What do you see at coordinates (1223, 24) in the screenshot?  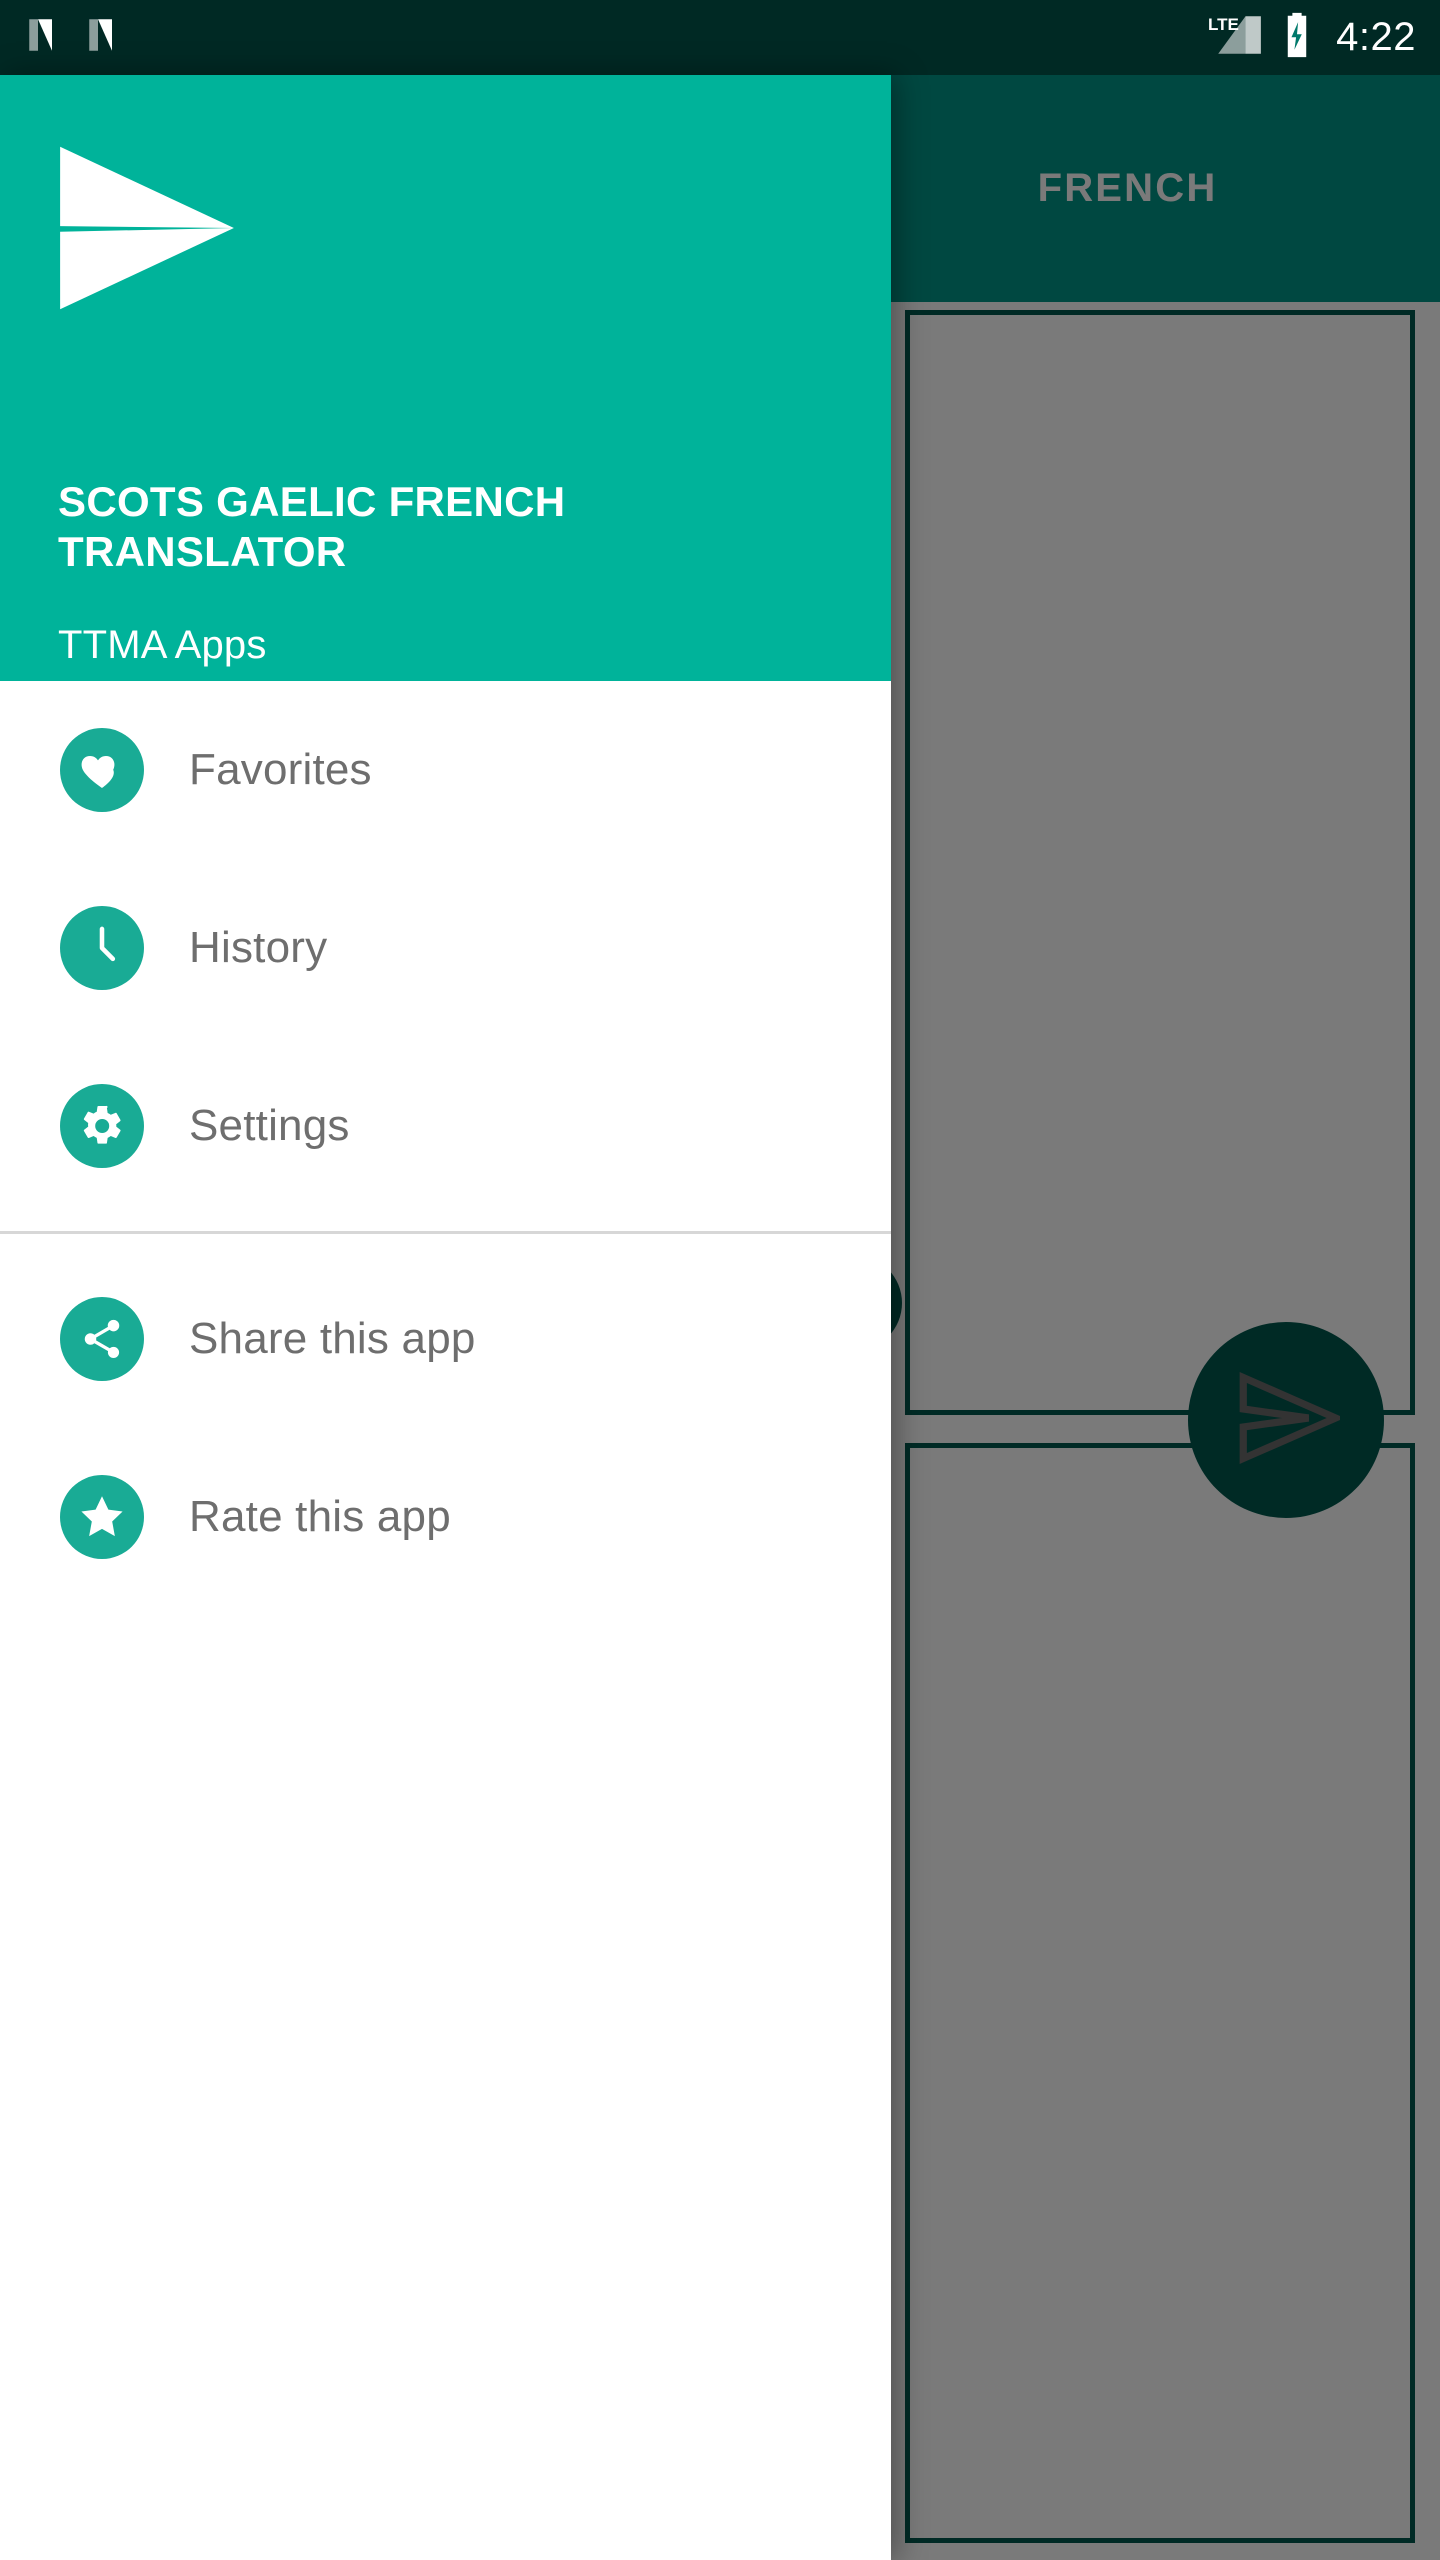 I see `svg-text: LTE` at bounding box center [1223, 24].